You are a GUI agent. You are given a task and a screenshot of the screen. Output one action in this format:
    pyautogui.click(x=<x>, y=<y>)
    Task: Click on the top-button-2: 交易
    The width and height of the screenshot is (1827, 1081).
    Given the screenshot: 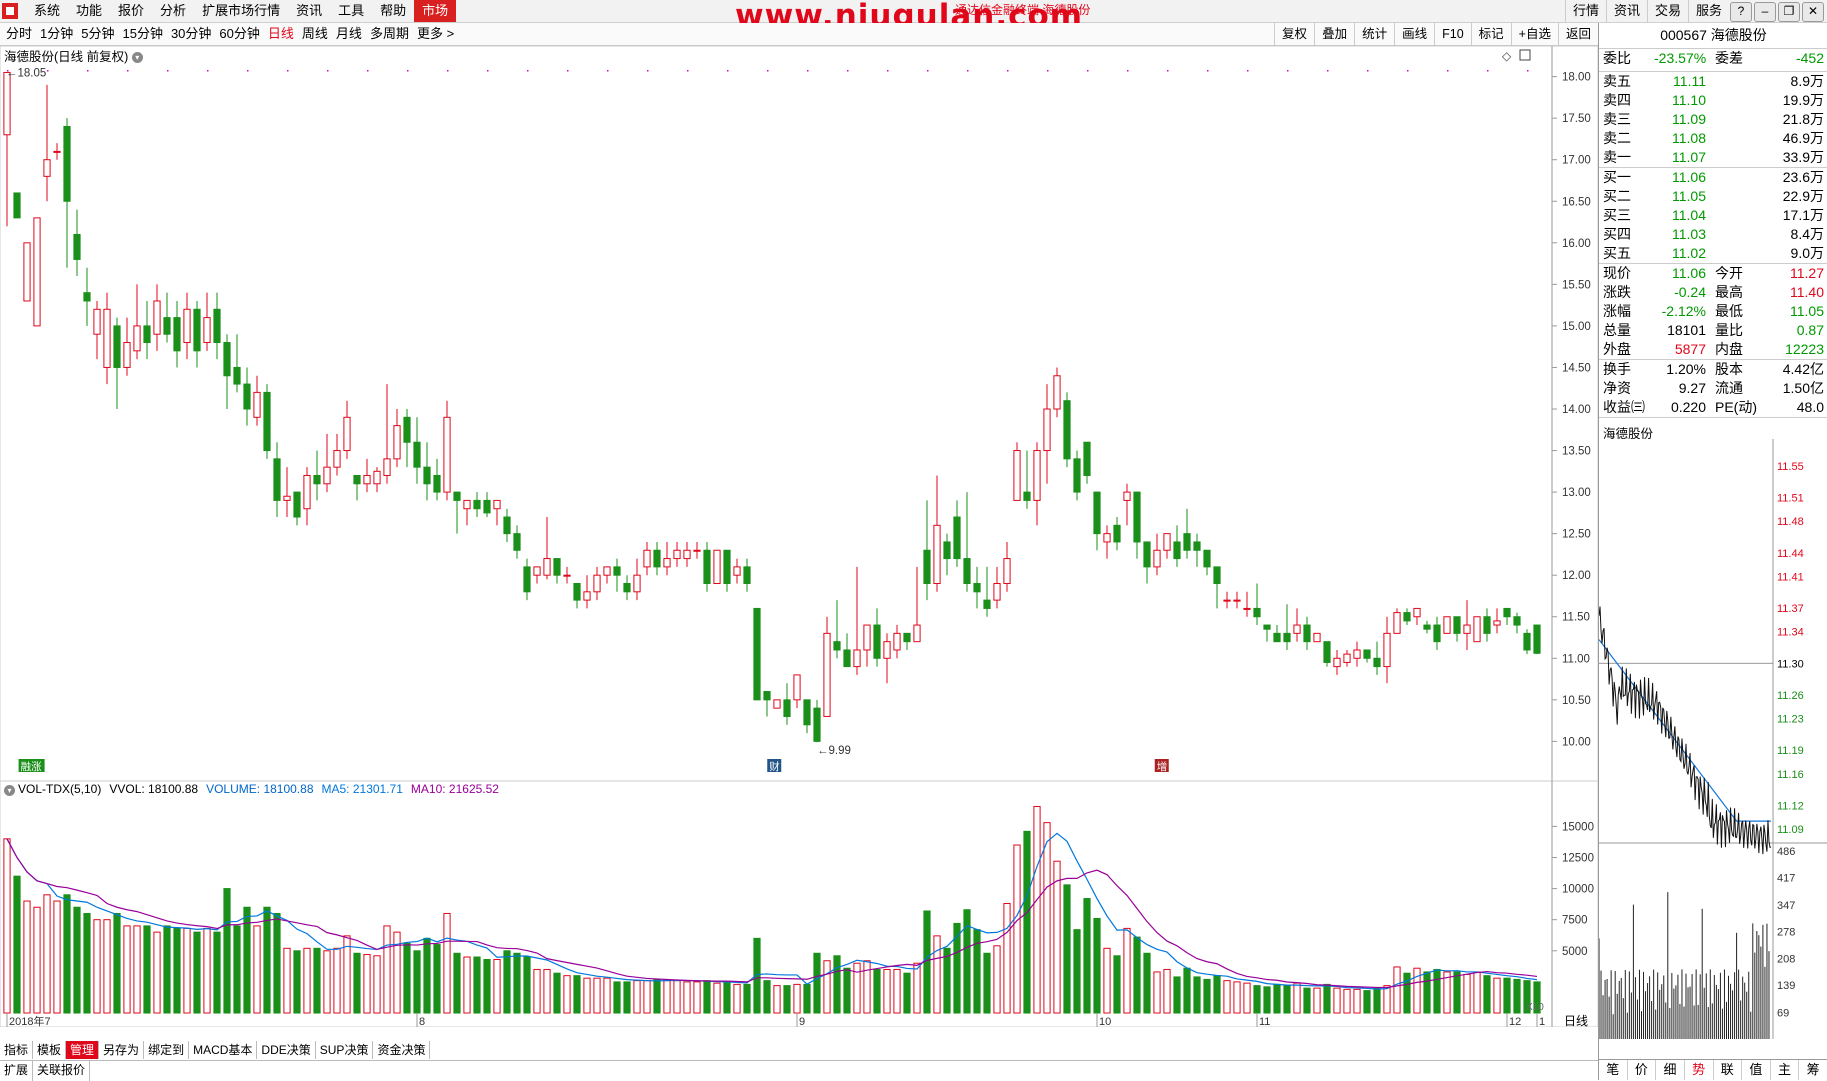 What is the action you would take?
    pyautogui.click(x=1667, y=11)
    